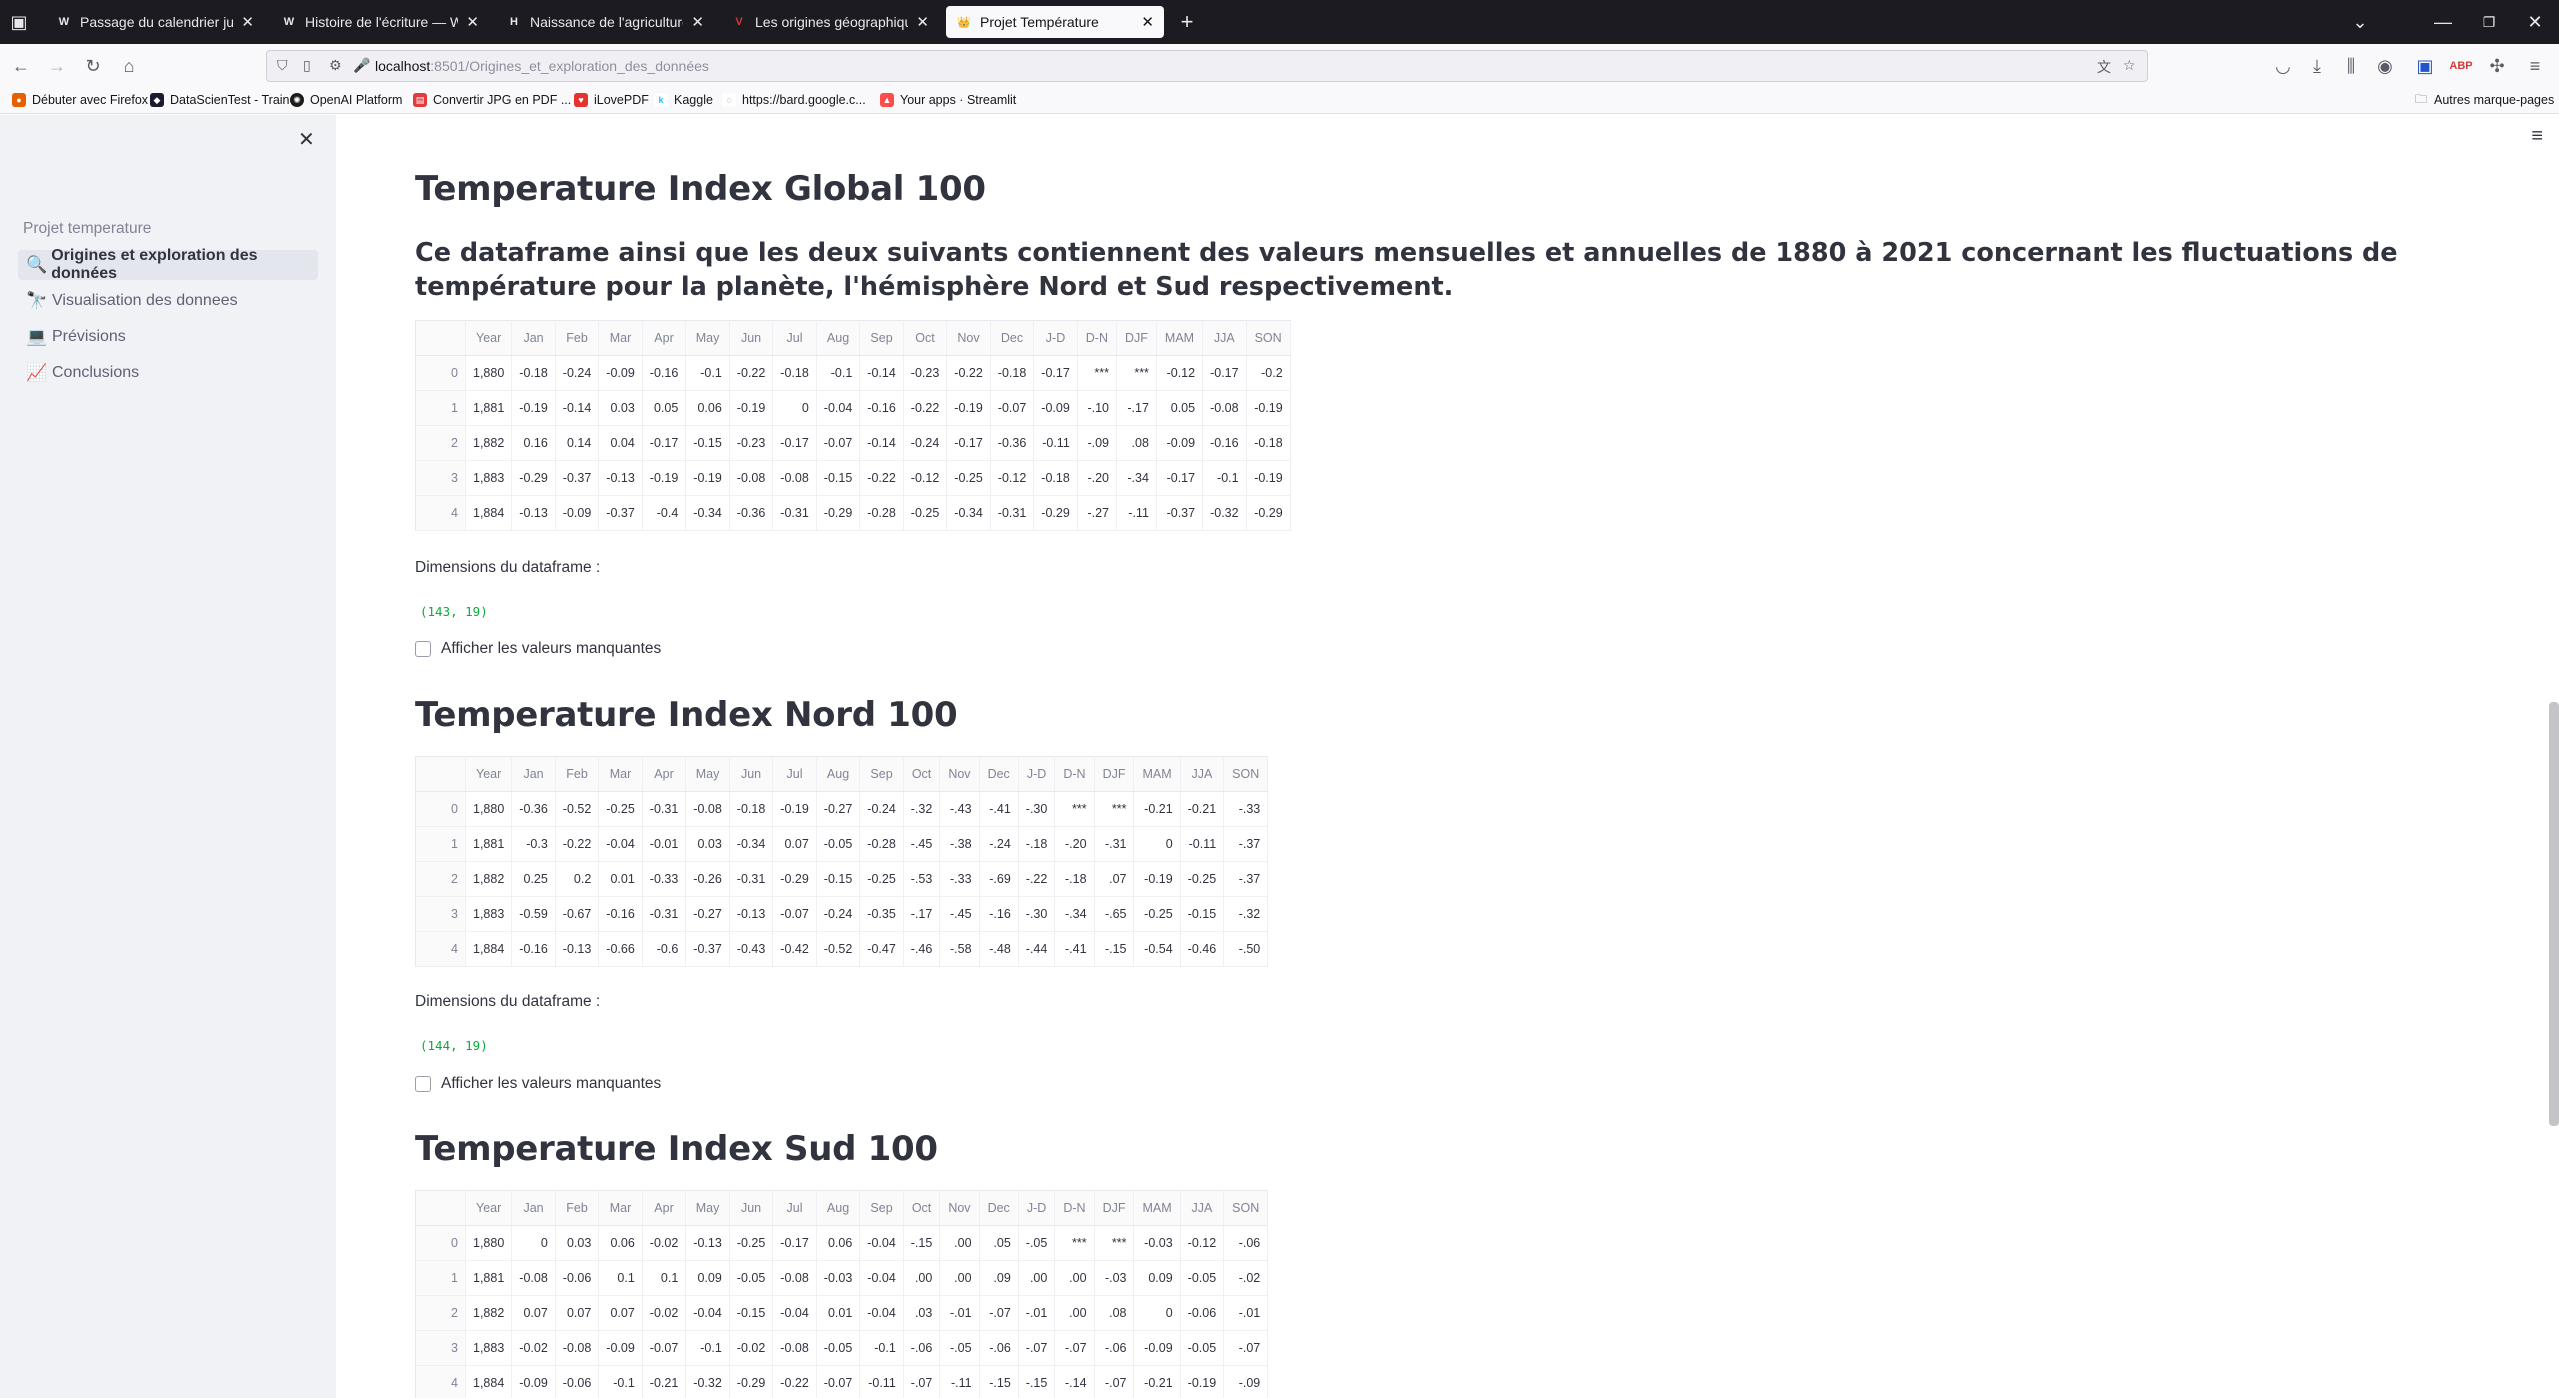 This screenshot has width=2559, height=1398. Describe the element at coordinates (999, 1243) in the screenshot. I see `table-cell: .05` at that location.